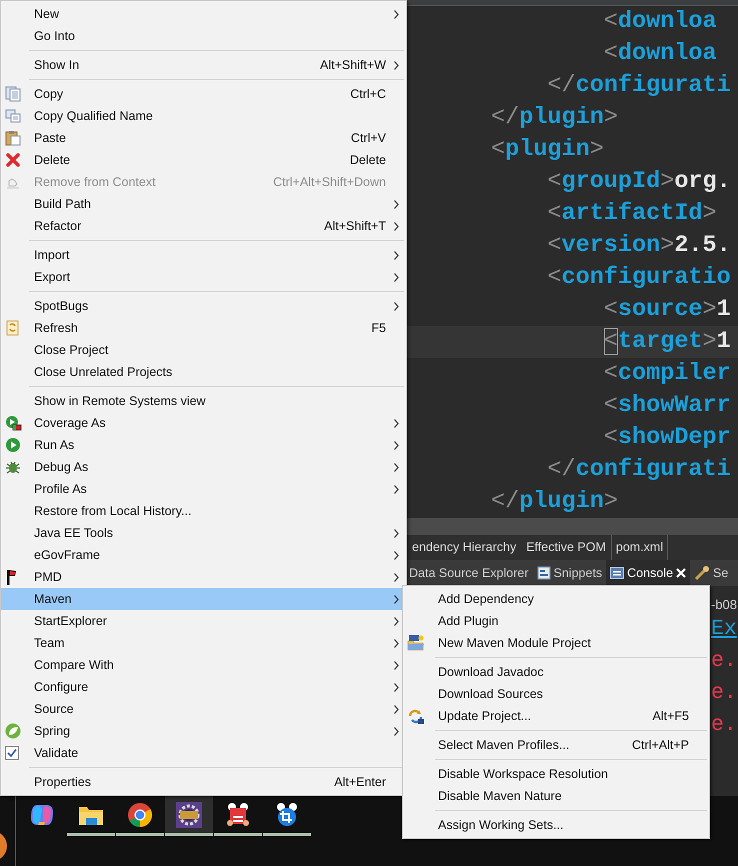 This screenshot has width=738, height=866. Describe the element at coordinates (203, 160) in the screenshot. I see `menu-item: Delete Delete` at that location.